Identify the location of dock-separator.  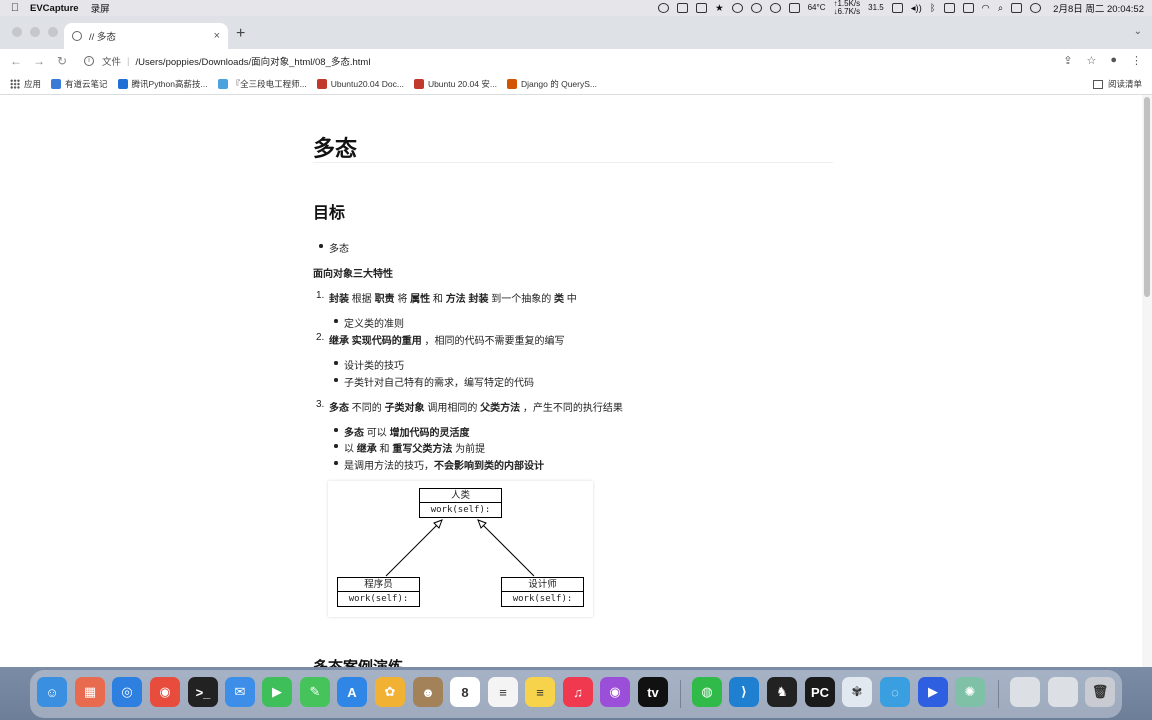
(680, 694).